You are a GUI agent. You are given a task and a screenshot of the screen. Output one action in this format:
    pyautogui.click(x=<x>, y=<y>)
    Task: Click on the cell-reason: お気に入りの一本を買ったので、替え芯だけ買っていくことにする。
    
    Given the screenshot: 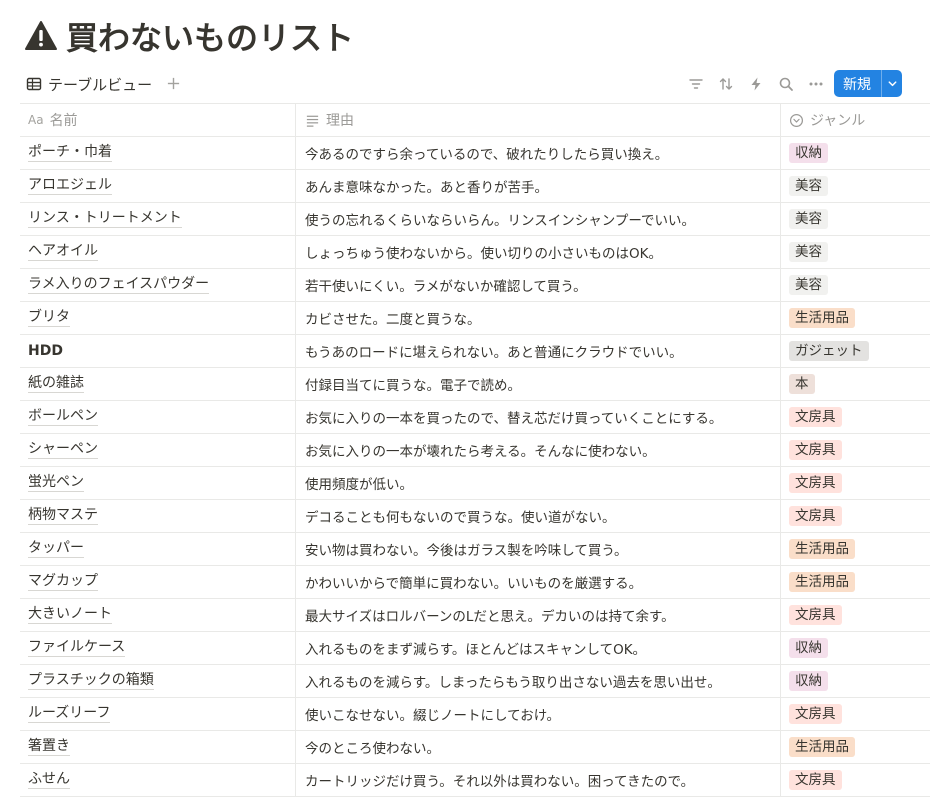 What is the action you would take?
    pyautogui.click(x=538, y=417)
    